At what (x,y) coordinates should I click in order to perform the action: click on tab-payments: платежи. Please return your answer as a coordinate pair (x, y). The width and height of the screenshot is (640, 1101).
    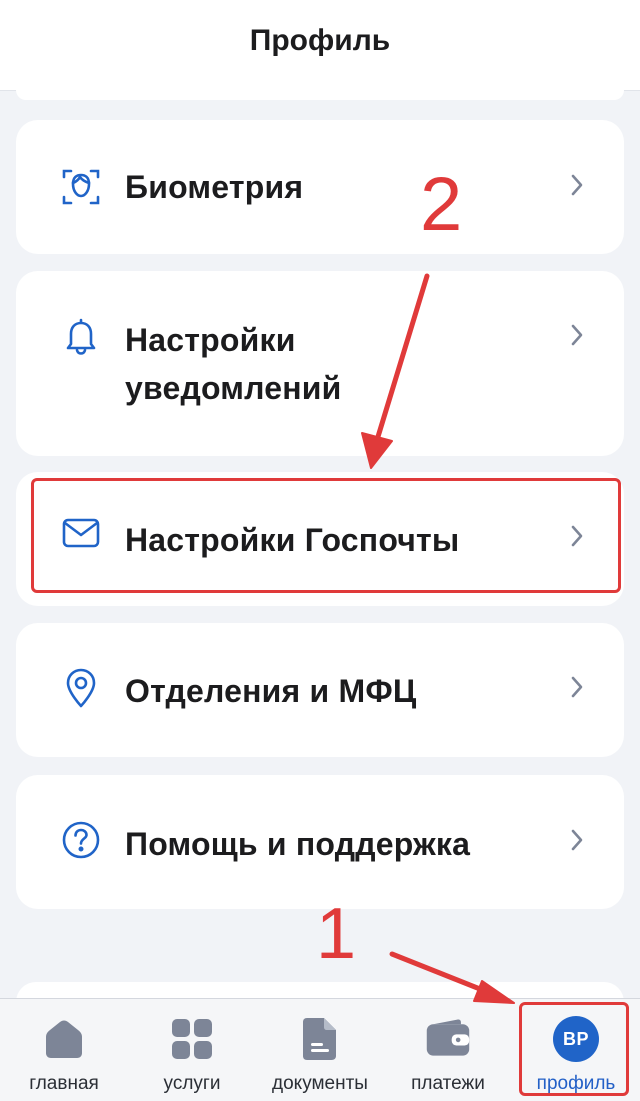
    Looking at the image, I should click on (448, 1050).